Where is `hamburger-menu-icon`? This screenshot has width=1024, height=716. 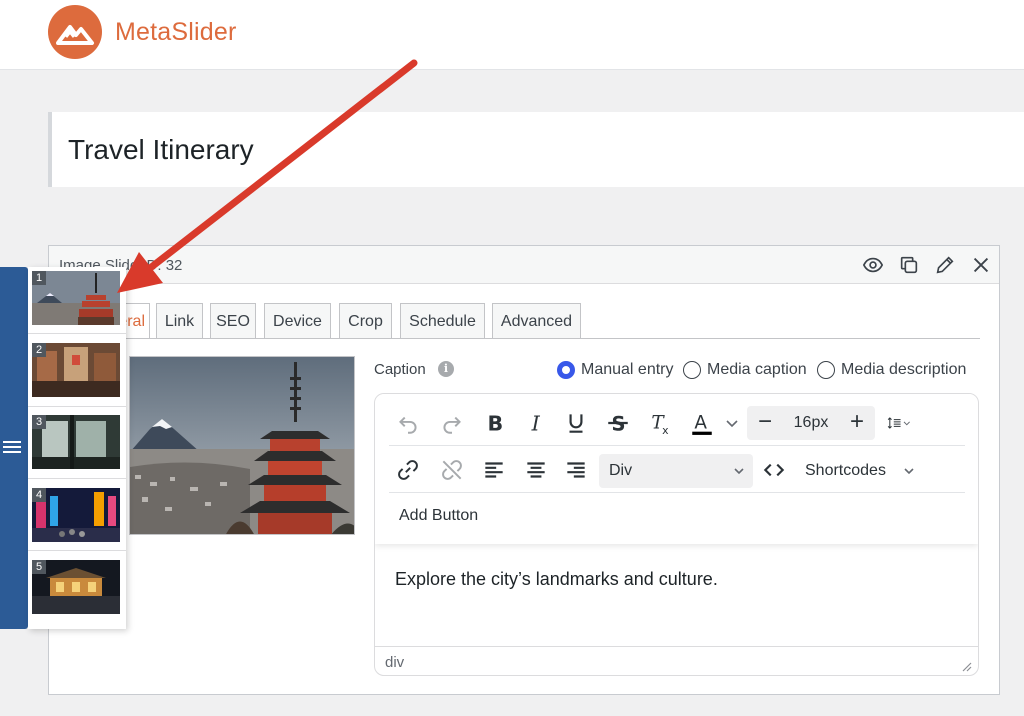 hamburger-menu-icon is located at coordinates (12, 447).